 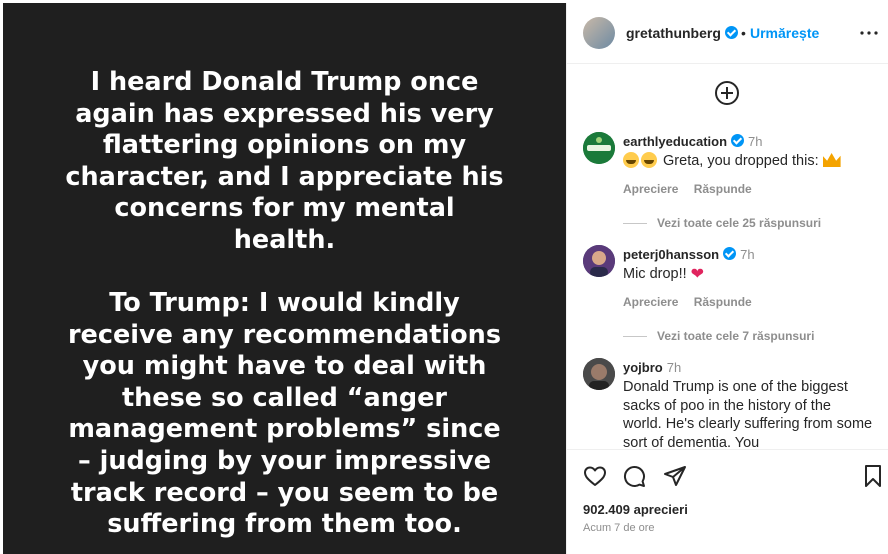 What do you see at coordinates (675, 141) in the screenshot?
I see `comment-username-text: earthlyeducation` at bounding box center [675, 141].